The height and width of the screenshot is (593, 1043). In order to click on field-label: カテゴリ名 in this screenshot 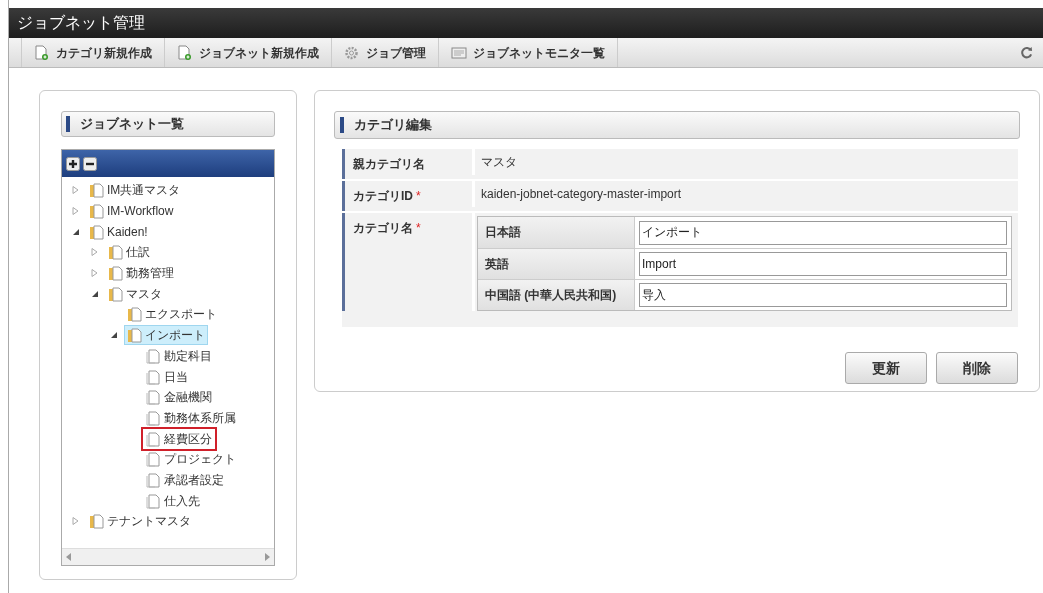, I will do `click(383, 228)`.